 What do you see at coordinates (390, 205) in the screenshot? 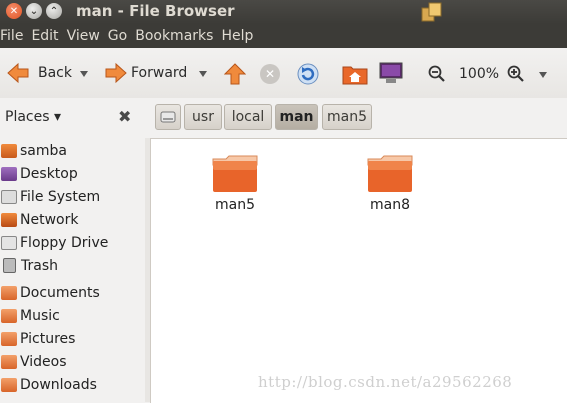
I see `folder-label: man8` at bounding box center [390, 205].